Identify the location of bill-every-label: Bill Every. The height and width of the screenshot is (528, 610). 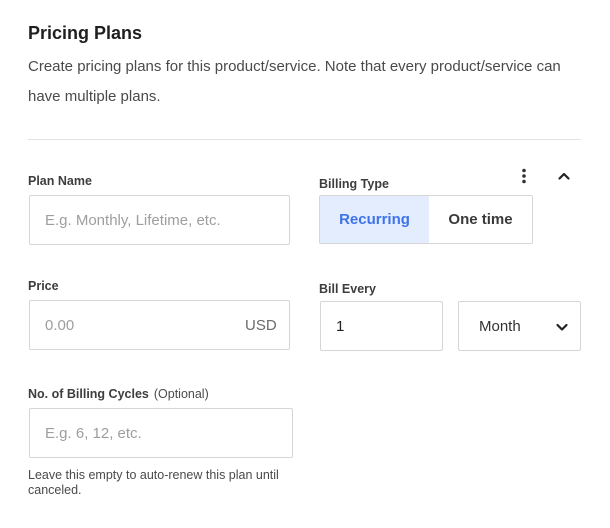
(347, 289).